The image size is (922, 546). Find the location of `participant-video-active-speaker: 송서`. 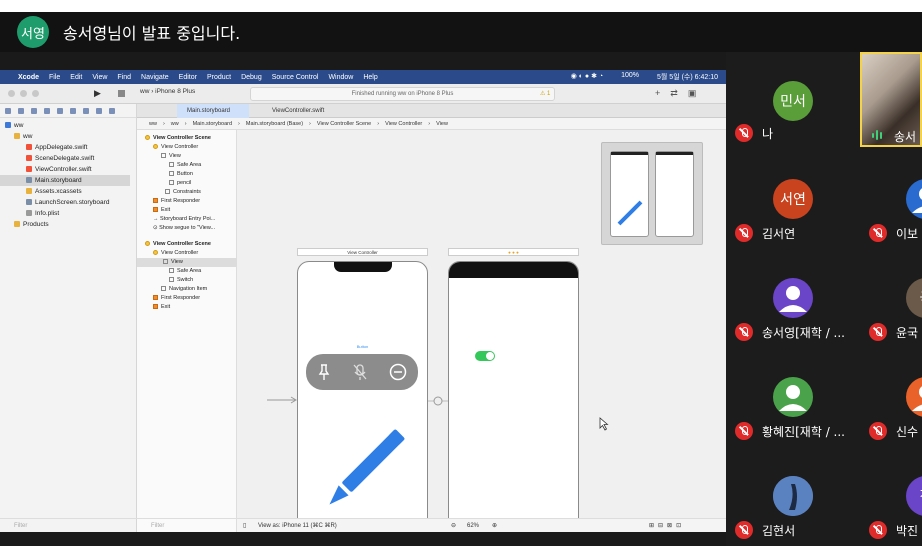

participant-video-active-speaker: 송서 is located at coordinates (891, 99).